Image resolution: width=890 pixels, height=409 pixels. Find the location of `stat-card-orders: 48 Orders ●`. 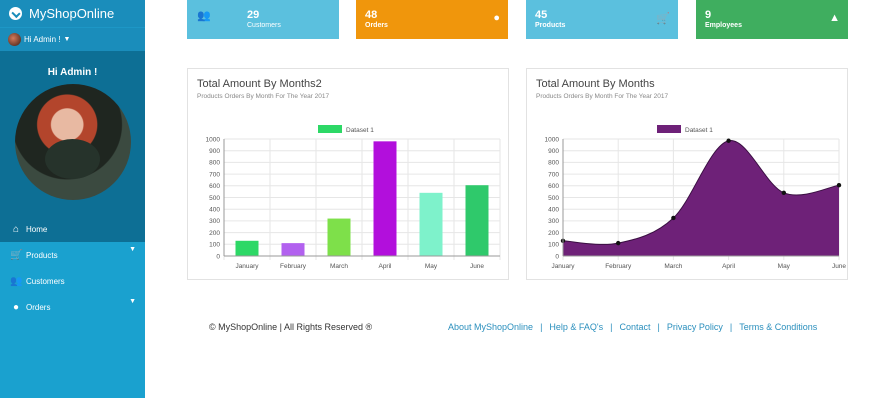

stat-card-orders: 48 Orders ● is located at coordinates (432, 19).